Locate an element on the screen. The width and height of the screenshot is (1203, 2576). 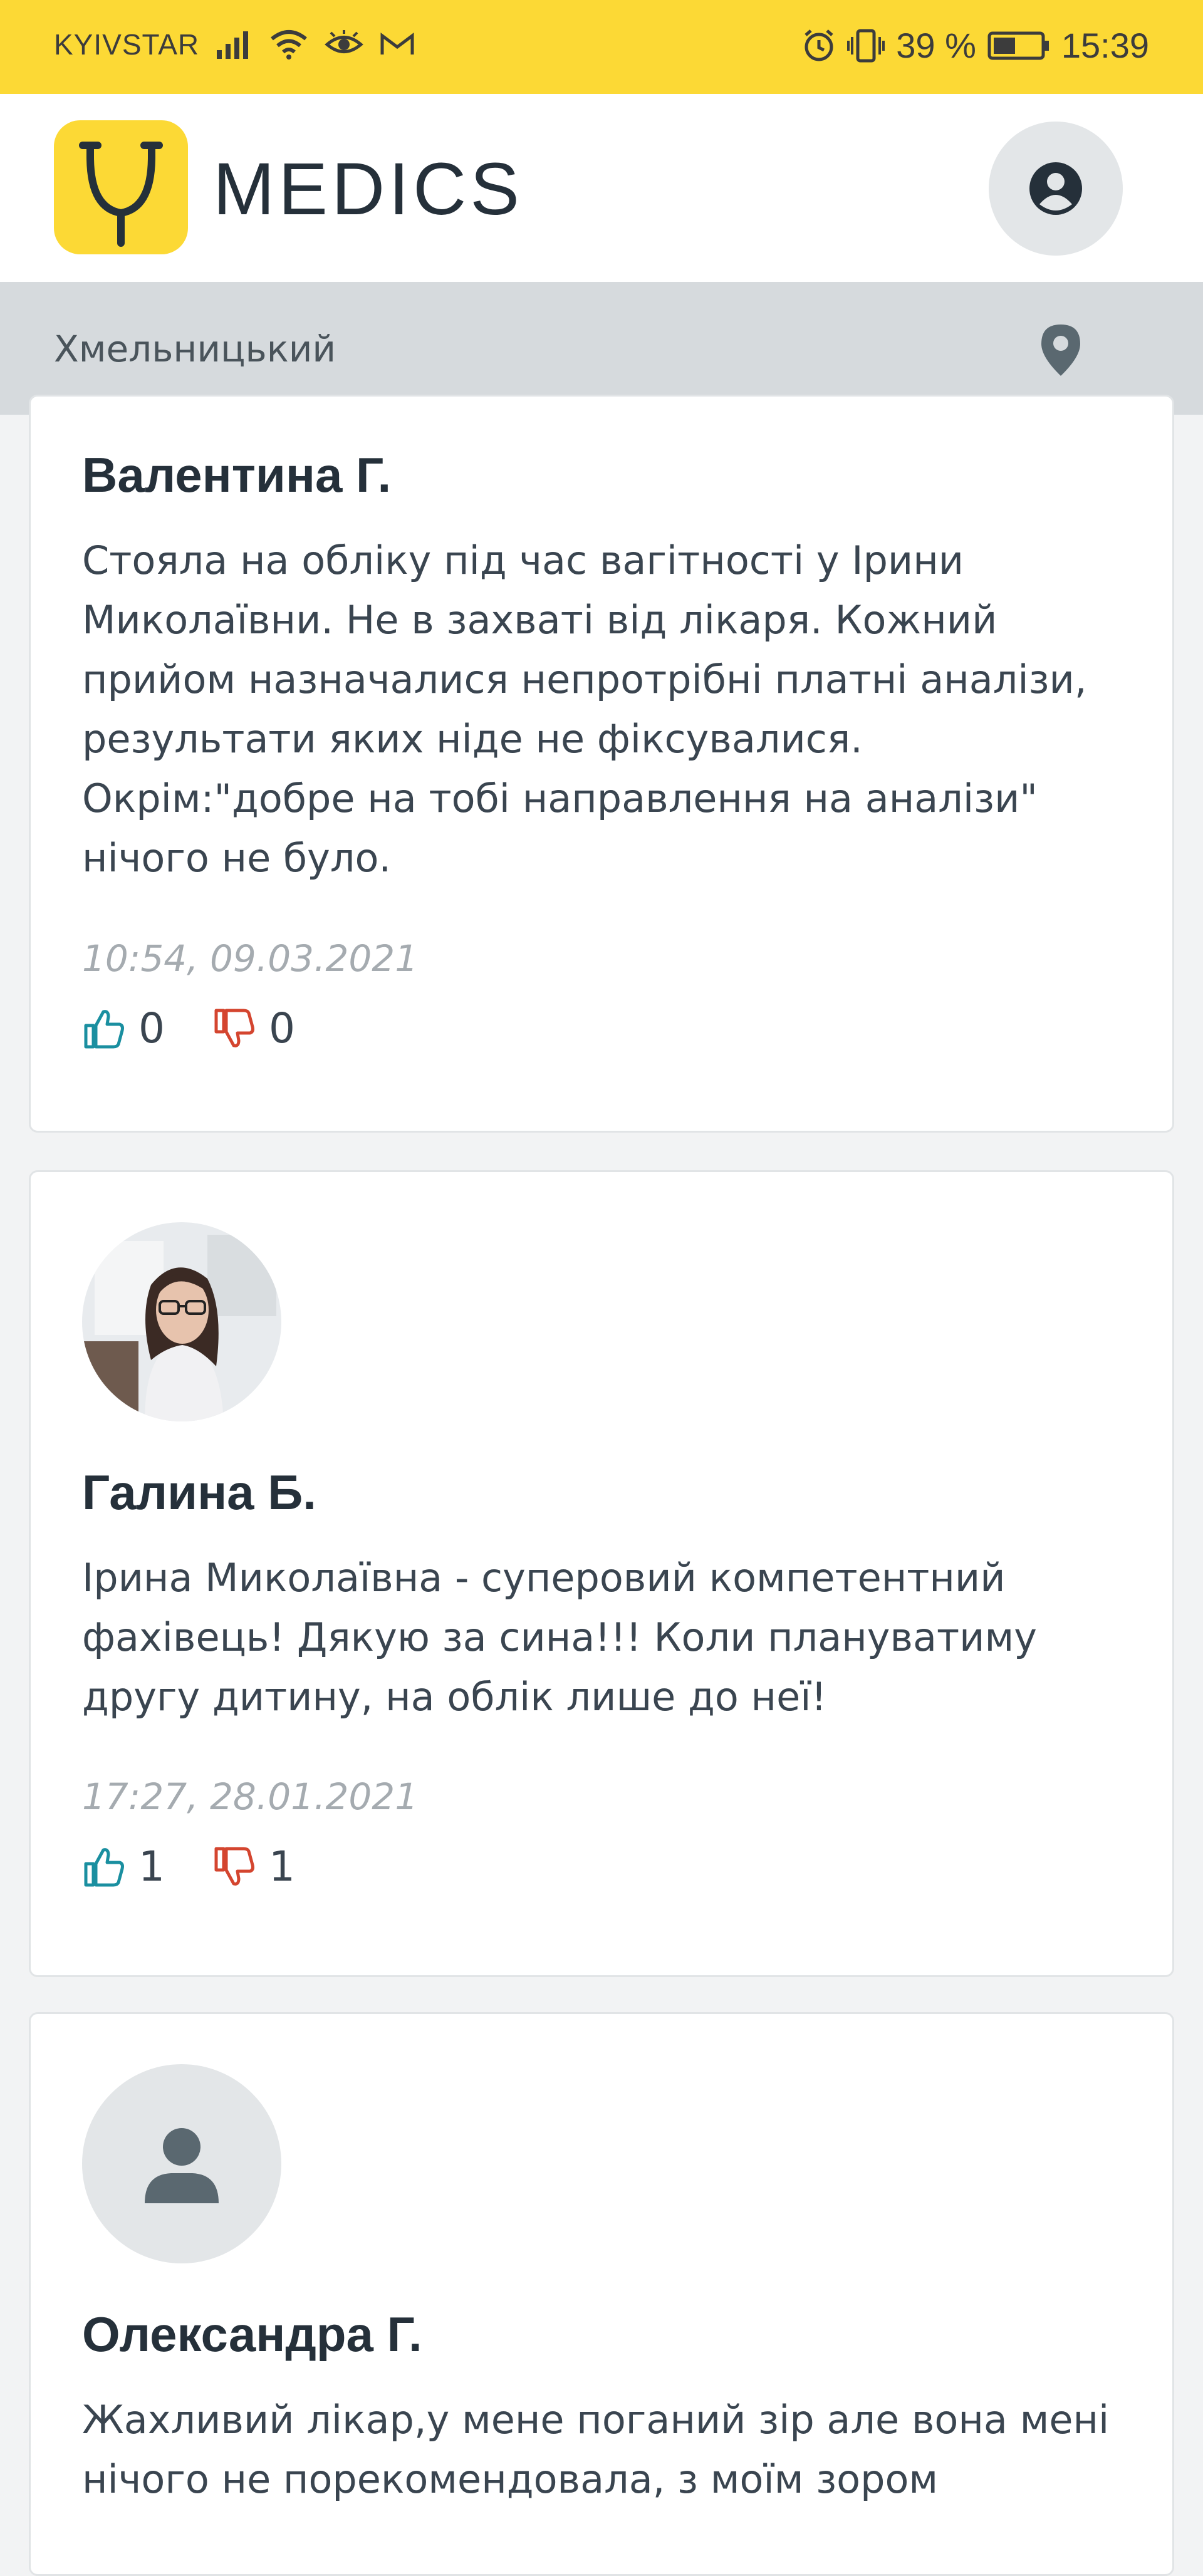
logo-icon is located at coordinates (121, 187).